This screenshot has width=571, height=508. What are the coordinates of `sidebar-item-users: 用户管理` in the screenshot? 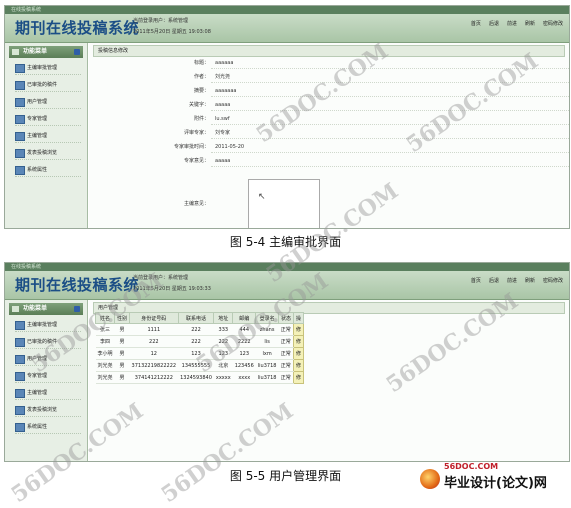 It's located at (48, 102).